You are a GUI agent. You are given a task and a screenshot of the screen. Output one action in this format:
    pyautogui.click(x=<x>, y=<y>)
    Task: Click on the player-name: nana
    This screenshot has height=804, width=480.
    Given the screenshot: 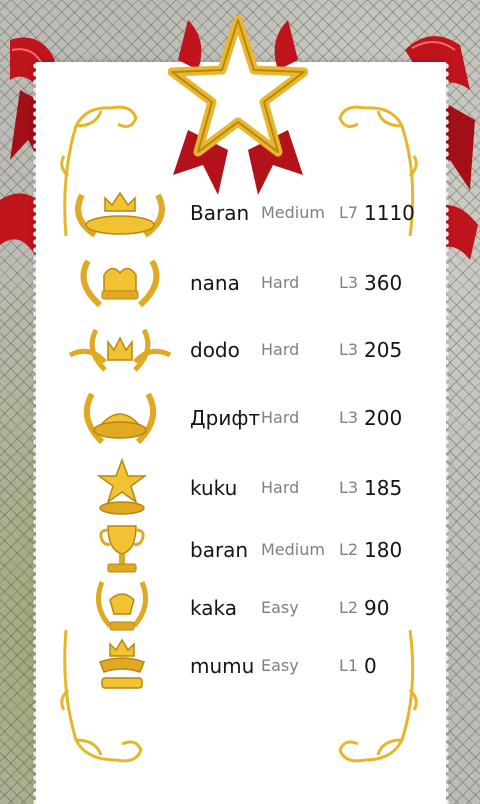 What is the action you would take?
    pyautogui.click(x=215, y=283)
    